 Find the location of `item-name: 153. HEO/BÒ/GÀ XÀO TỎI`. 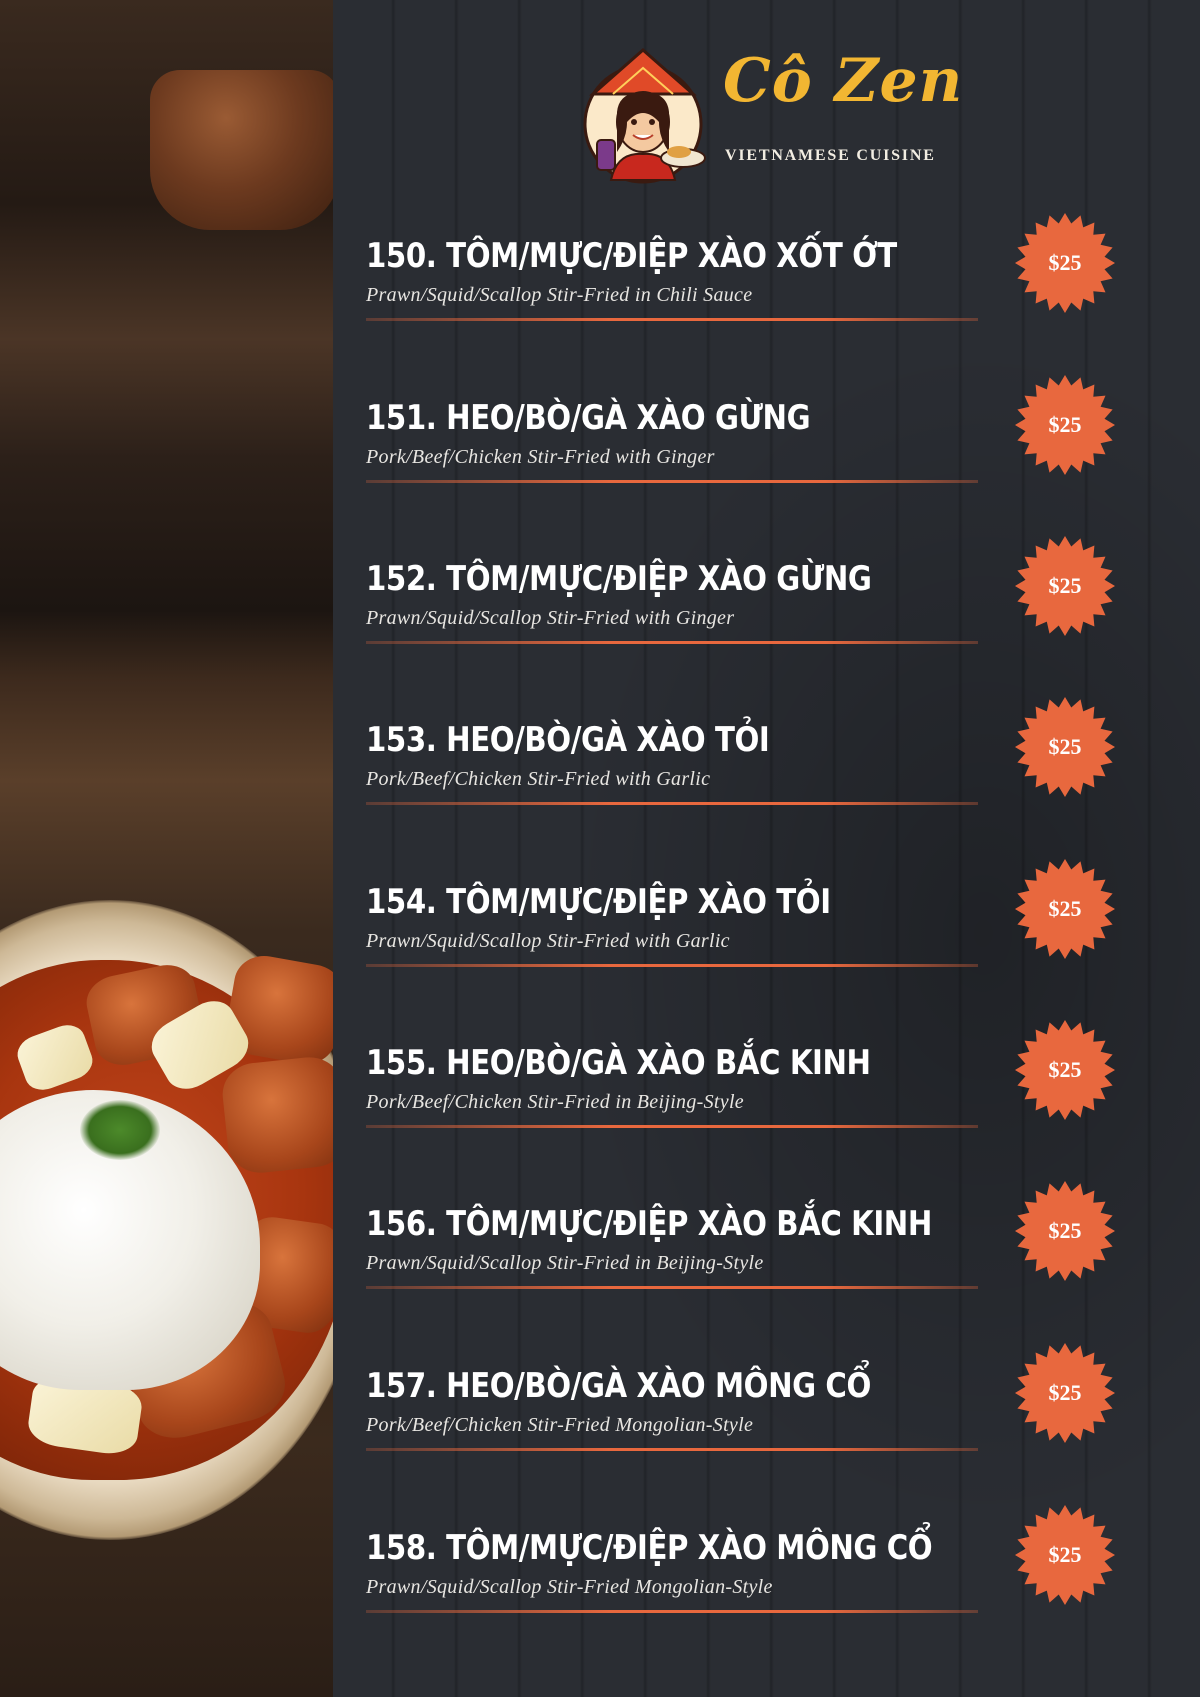

item-name: 153. HEO/BÒ/GÀ XÀO TỎI is located at coordinates (568, 740).